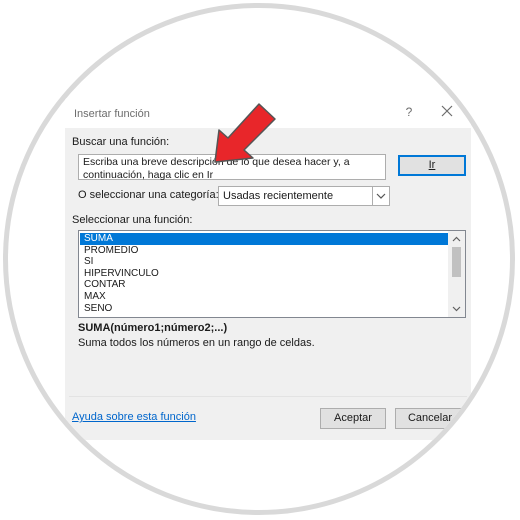 Image resolution: width=520 pixels, height=520 pixels. Describe the element at coordinates (245, 133) in the screenshot. I see `red-arrow-icon` at that location.